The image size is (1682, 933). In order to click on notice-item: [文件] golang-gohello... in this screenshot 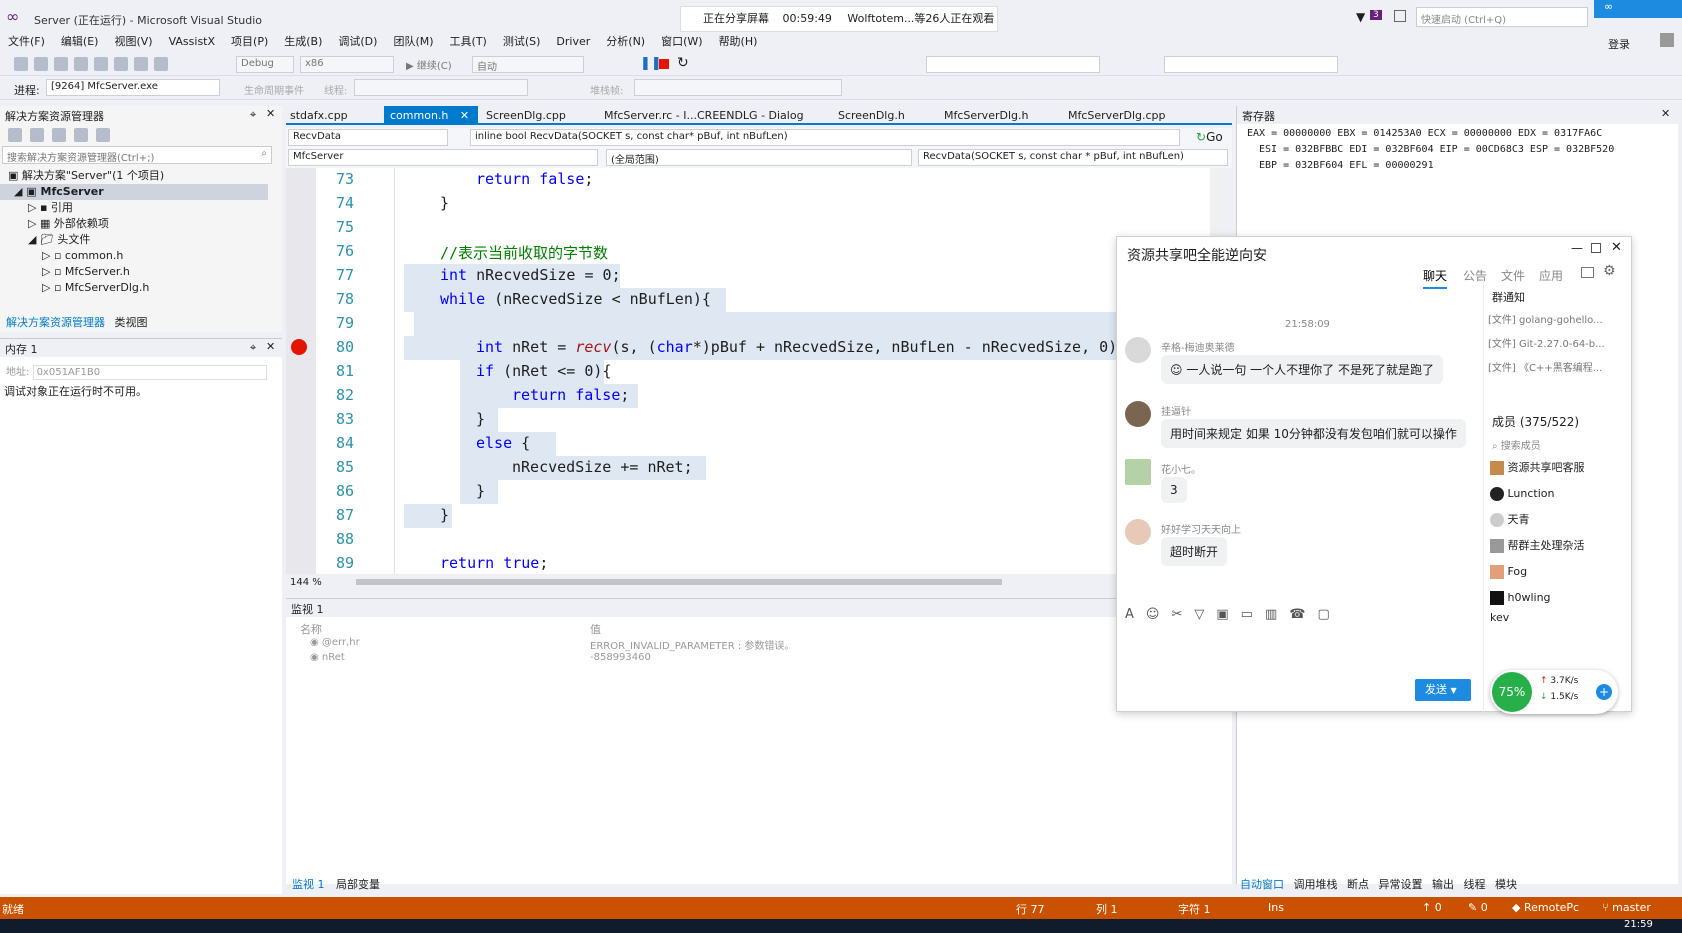, I will do `click(1545, 318)`.